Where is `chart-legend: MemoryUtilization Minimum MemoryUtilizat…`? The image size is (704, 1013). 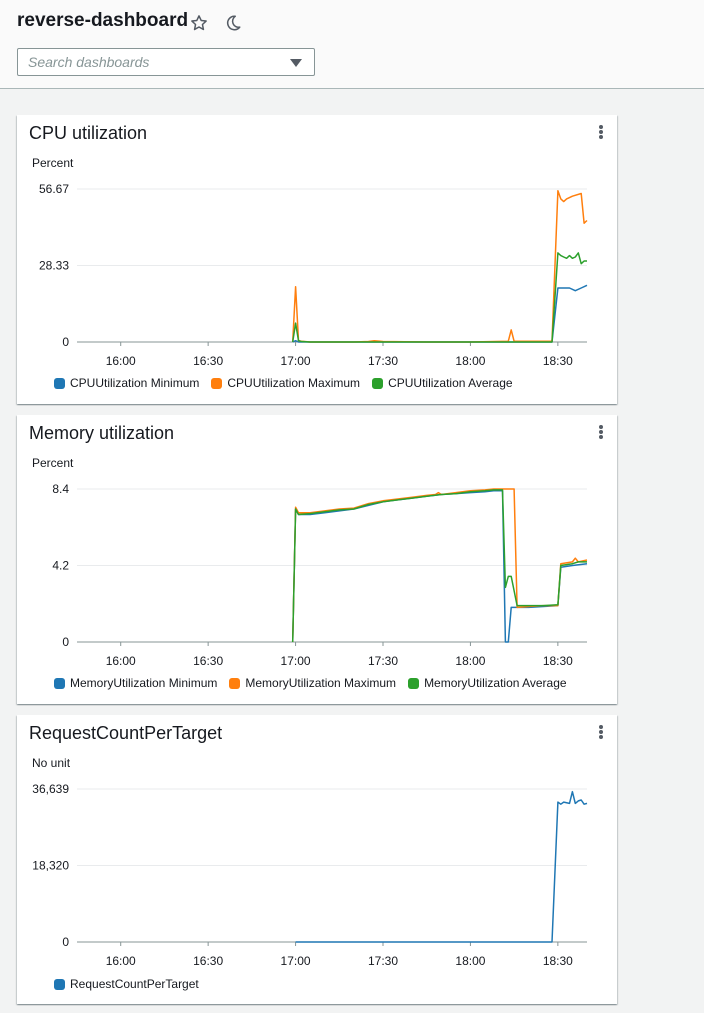 chart-legend: MemoryUtilization Minimum MemoryUtilizat… is located at coordinates (310, 683).